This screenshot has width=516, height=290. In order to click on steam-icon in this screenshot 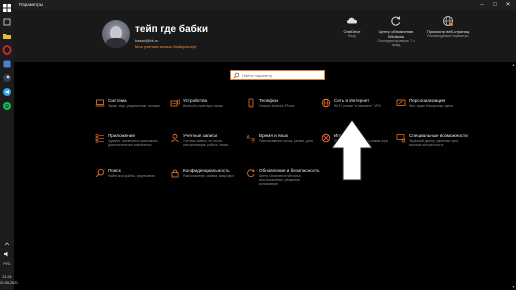, I will do `click(7, 78)`.